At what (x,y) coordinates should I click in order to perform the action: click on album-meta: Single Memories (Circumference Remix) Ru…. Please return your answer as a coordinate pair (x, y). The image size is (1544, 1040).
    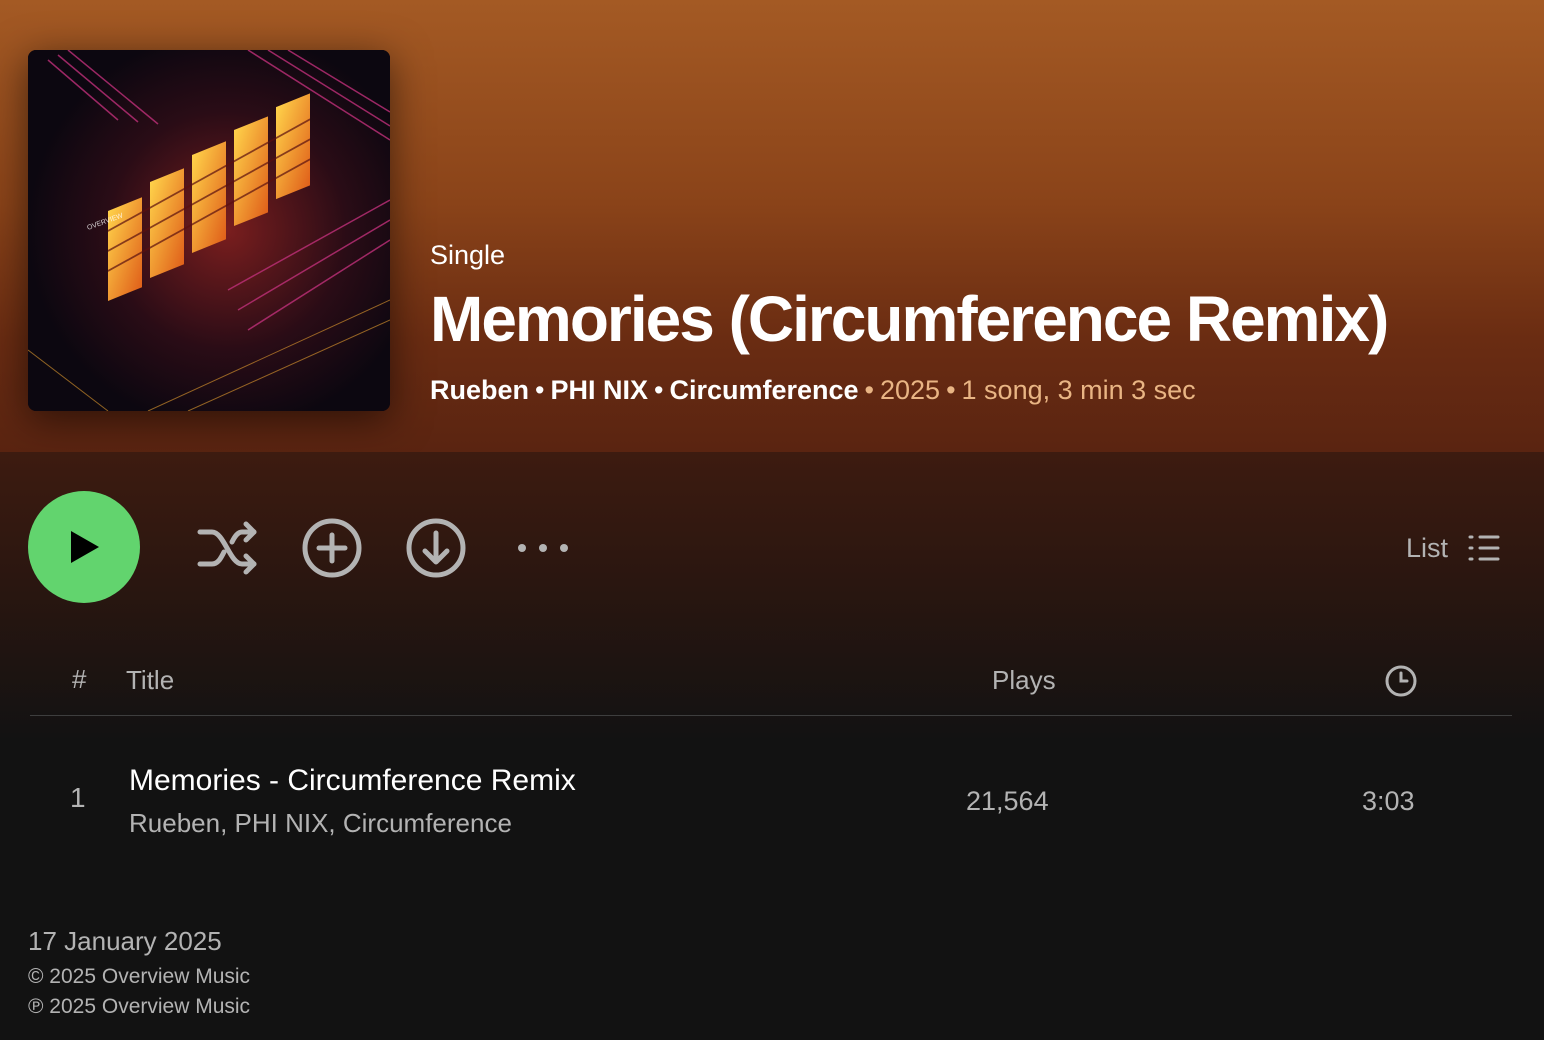
    Looking at the image, I should click on (975, 323).